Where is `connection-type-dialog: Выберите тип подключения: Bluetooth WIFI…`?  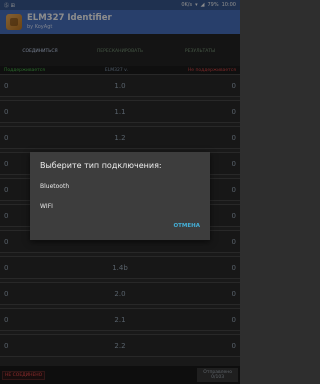 connection-type-dialog: Выберите тип подключения: Bluetooth WIFI… is located at coordinates (120, 196).